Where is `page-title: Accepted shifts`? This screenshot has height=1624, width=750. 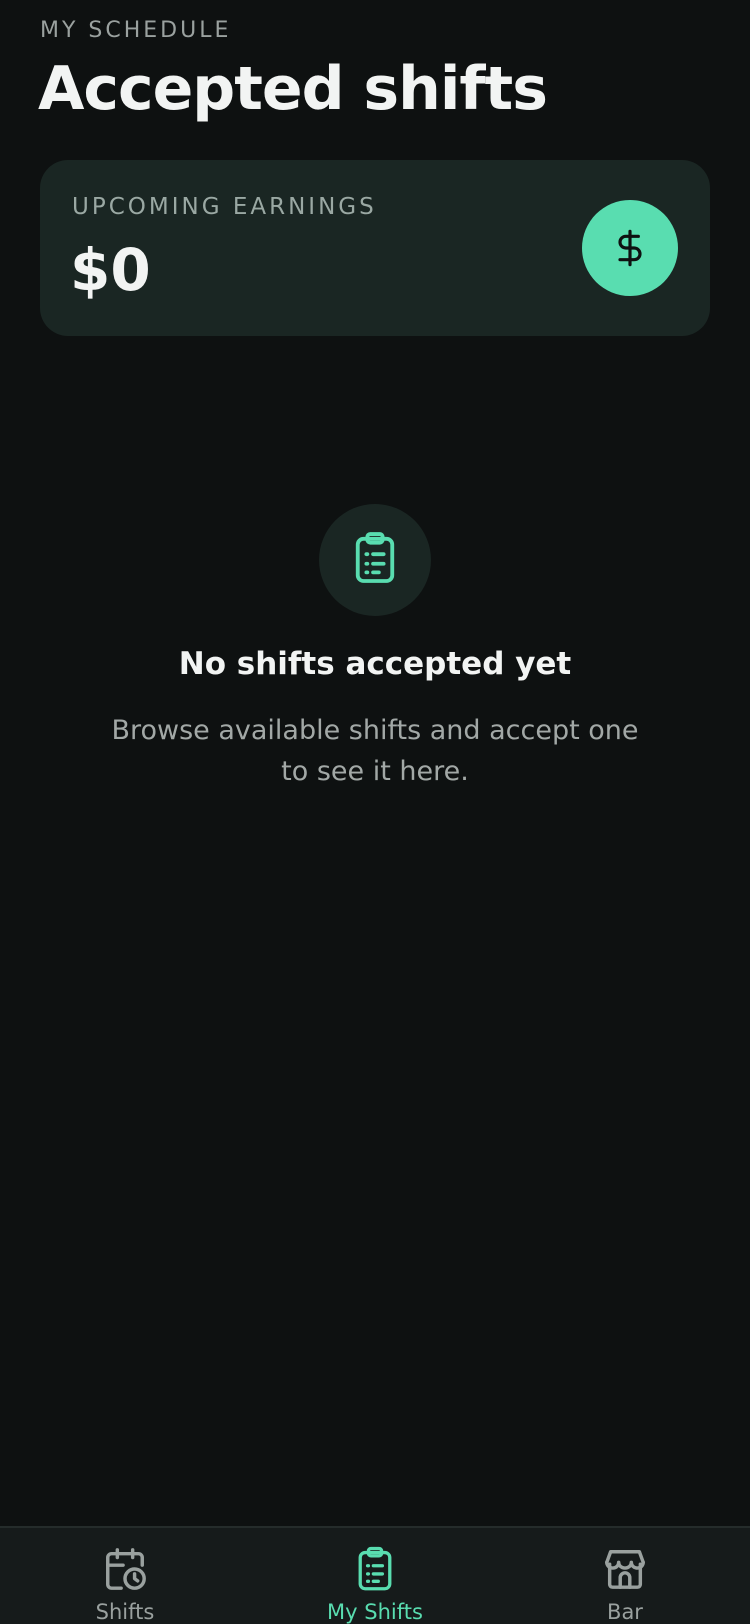 page-title: Accepted shifts is located at coordinates (293, 89).